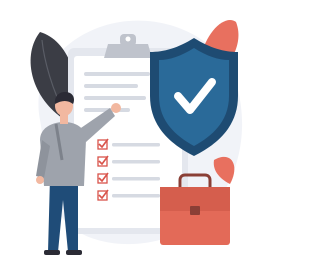 This screenshot has height=264, width=320. I want to click on hand, so click(116, 108).